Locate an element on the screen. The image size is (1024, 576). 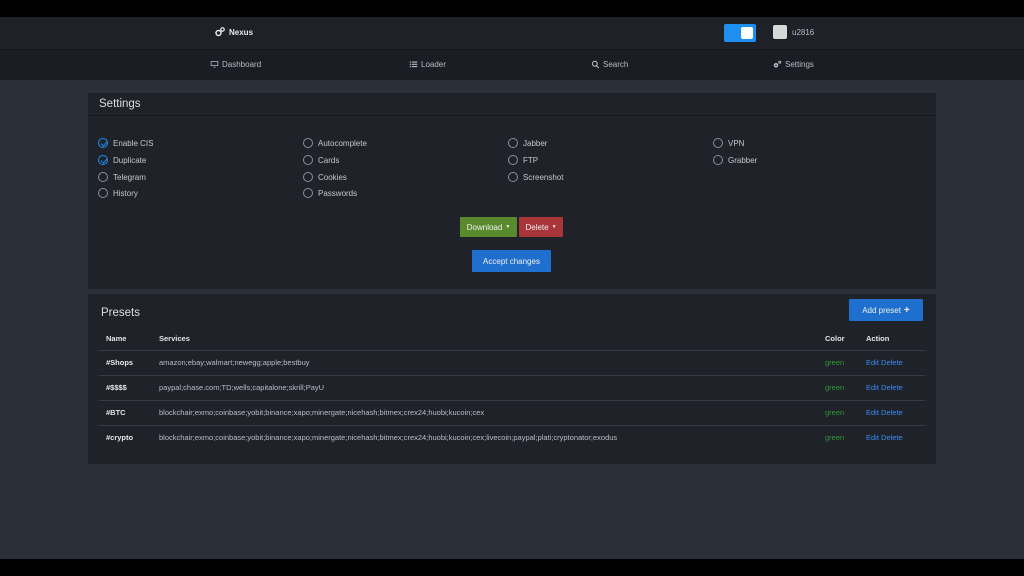
delete-button: Delete ▼ is located at coordinates (541, 227).